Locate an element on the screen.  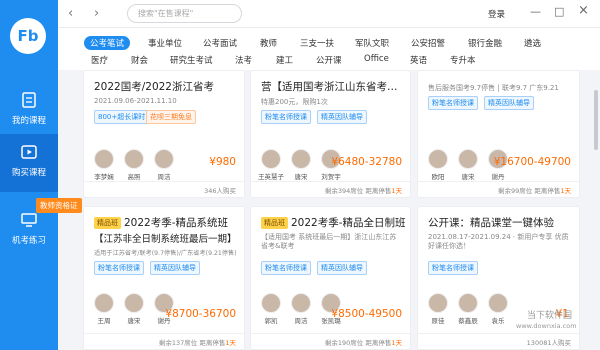
teacher-name: 郭凯 is located at coordinates (271, 321).